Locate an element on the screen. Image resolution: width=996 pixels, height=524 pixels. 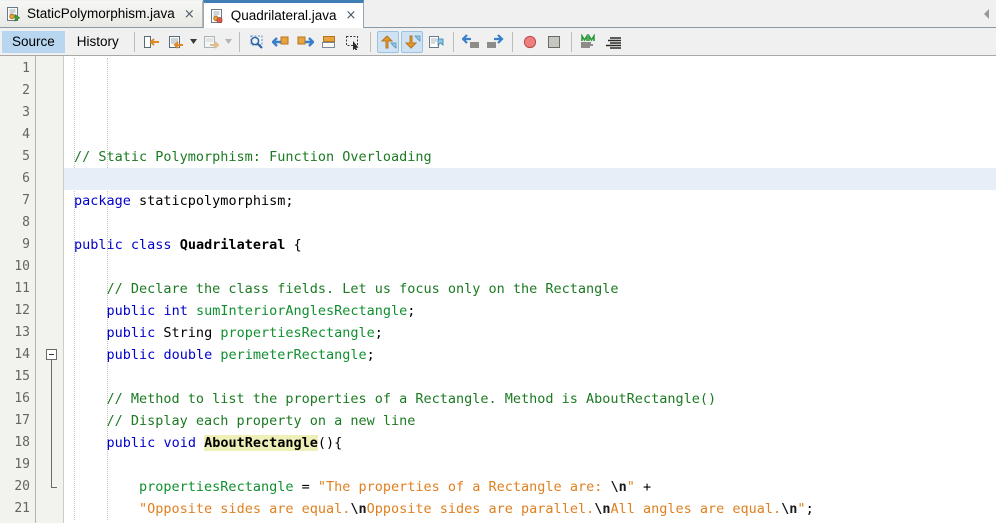
scroll-left-arrow-icon is located at coordinates (987, 13).